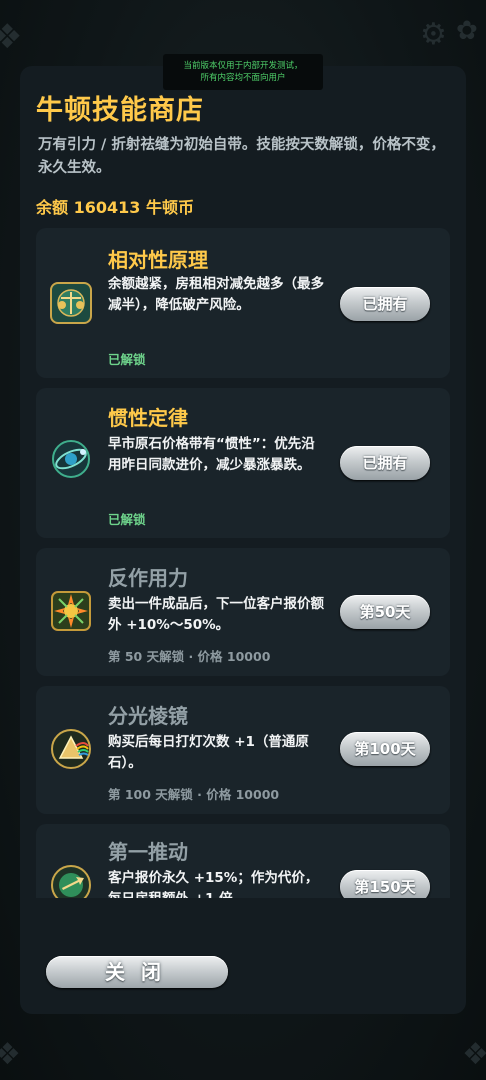 The image size is (486, 1080). Describe the element at coordinates (241, 156) in the screenshot. I see `shop-description: 万有引力 / 折射祛缝为初始自带。技能按天数解锁，价格不变，永久生效。` at that location.